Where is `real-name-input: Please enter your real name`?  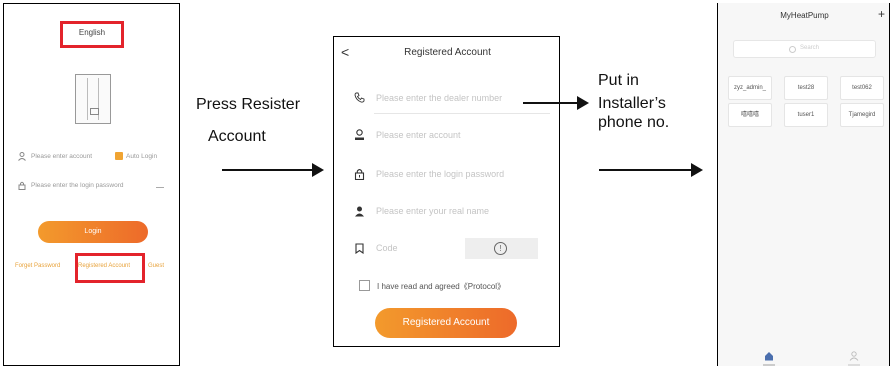 real-name-input: Please enter your real name is located at coordinates (432, 211).